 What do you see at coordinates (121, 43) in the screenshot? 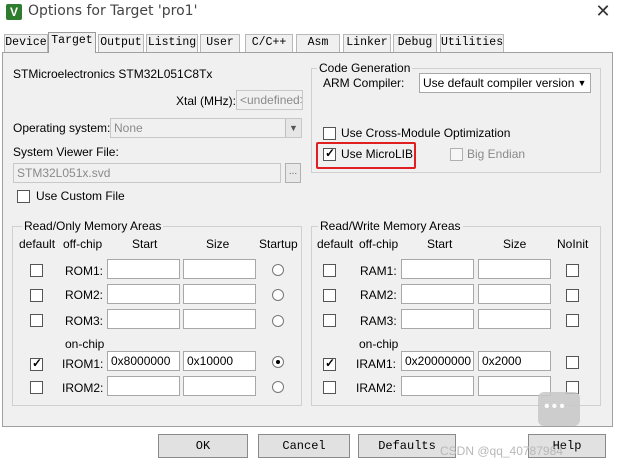
I see `tab-output: Output` at bounding box center [121, 43].